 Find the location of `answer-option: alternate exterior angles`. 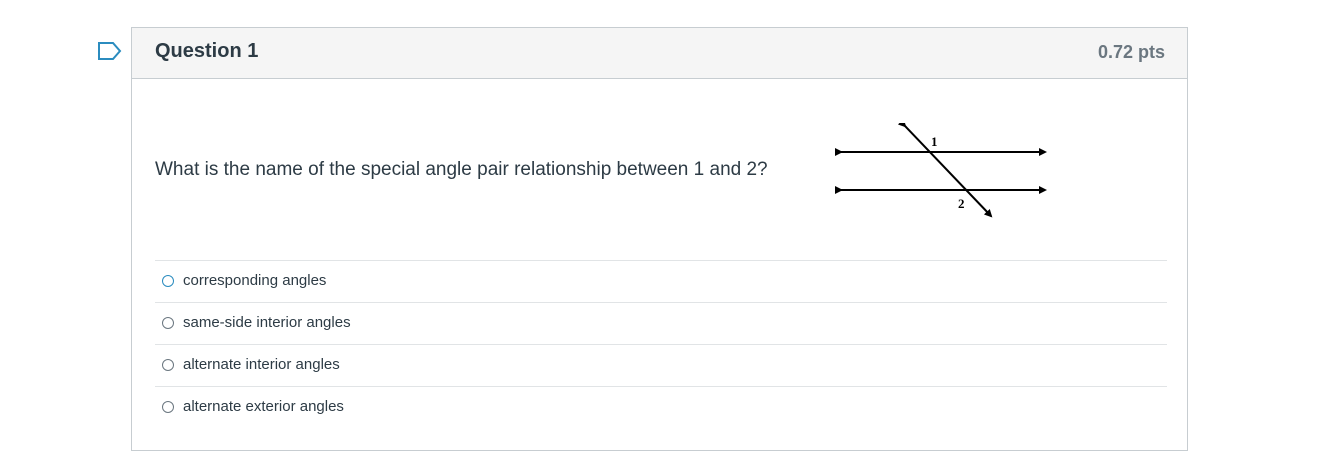

answer-option: alternate exterior angles is located at coordinates (661, 407).